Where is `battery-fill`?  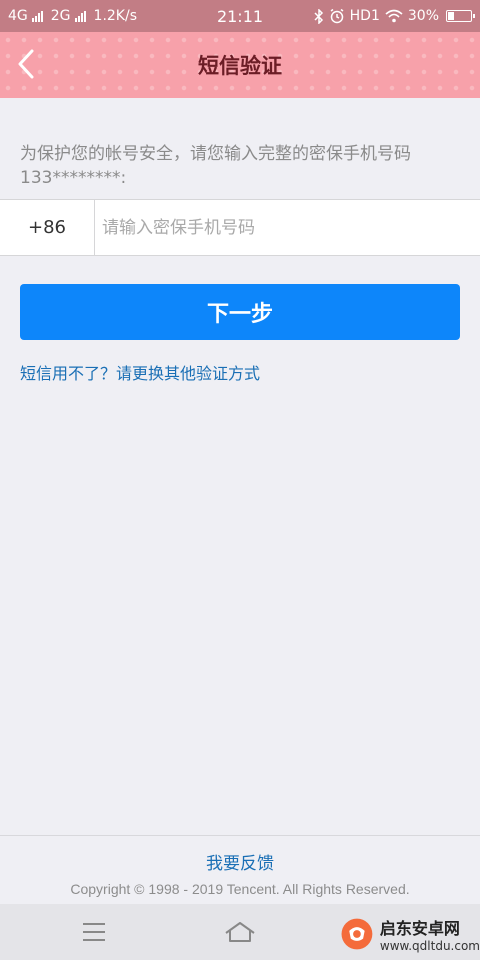 battery-fill is located at coordinates (451, 16).